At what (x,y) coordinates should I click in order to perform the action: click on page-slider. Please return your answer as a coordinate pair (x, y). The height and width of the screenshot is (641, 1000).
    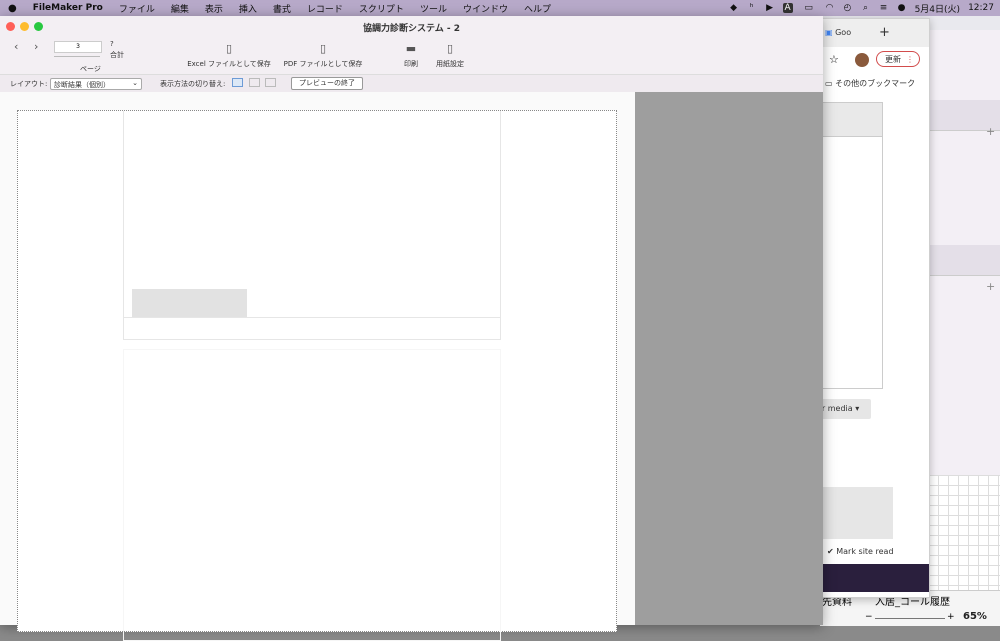
    Looking at the image, I should click on (77, 56).